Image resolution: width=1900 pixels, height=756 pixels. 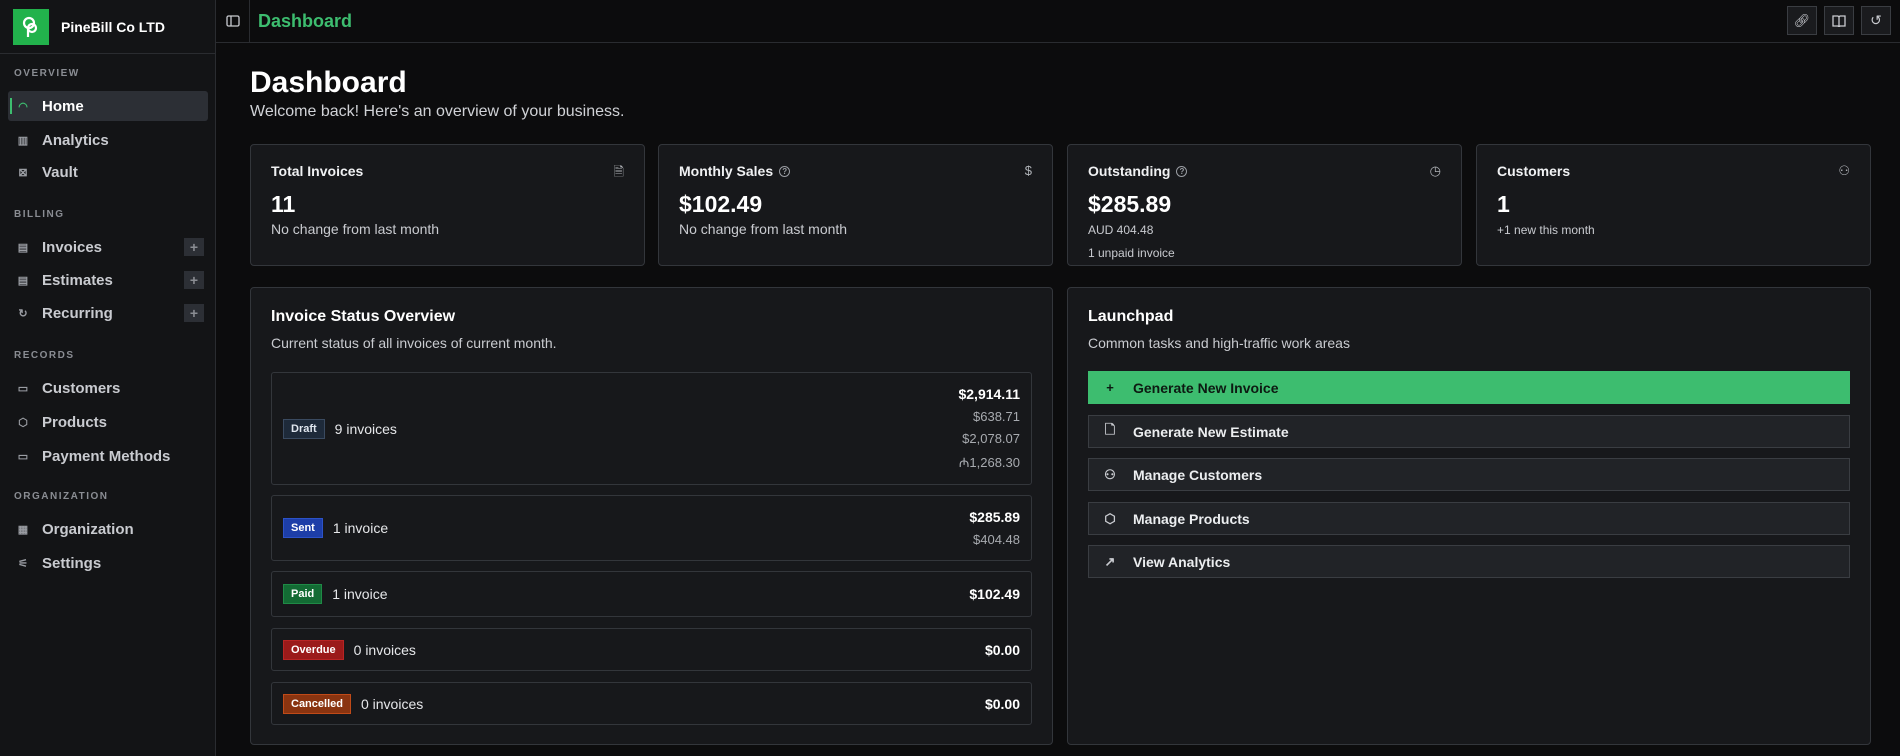 What do you see at coordinates (328, 82) in the screenshot?
I see `page-title: Dashboard` at bounding box center [328, 82].